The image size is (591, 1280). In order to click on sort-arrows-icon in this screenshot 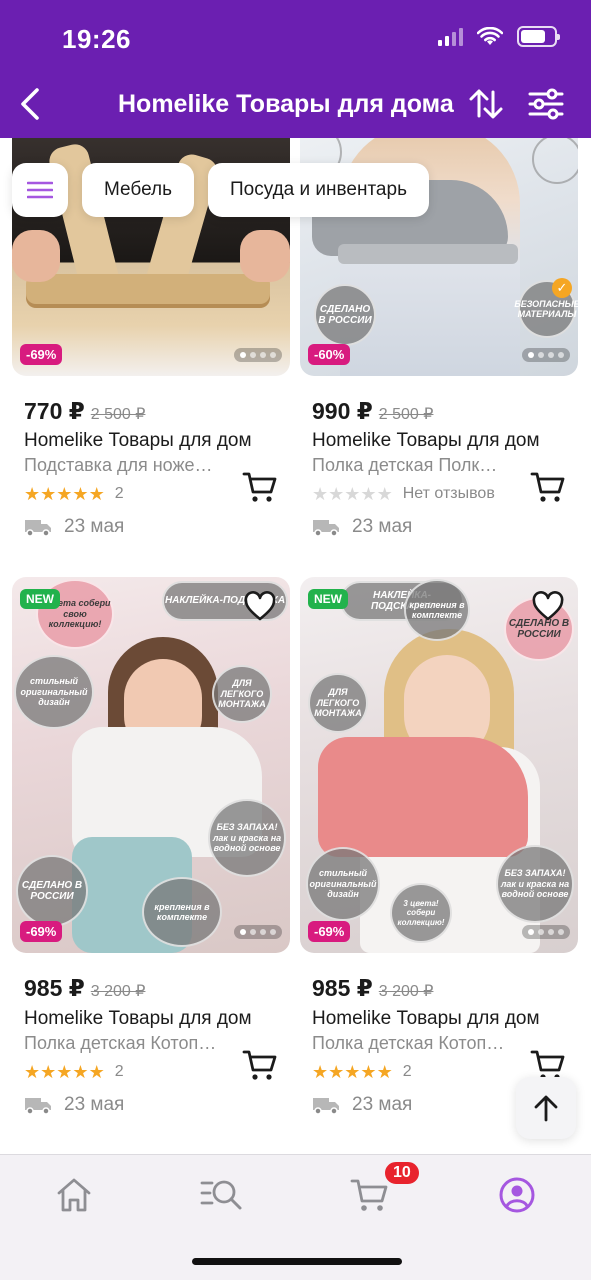, I will do `click(486, 104)`.